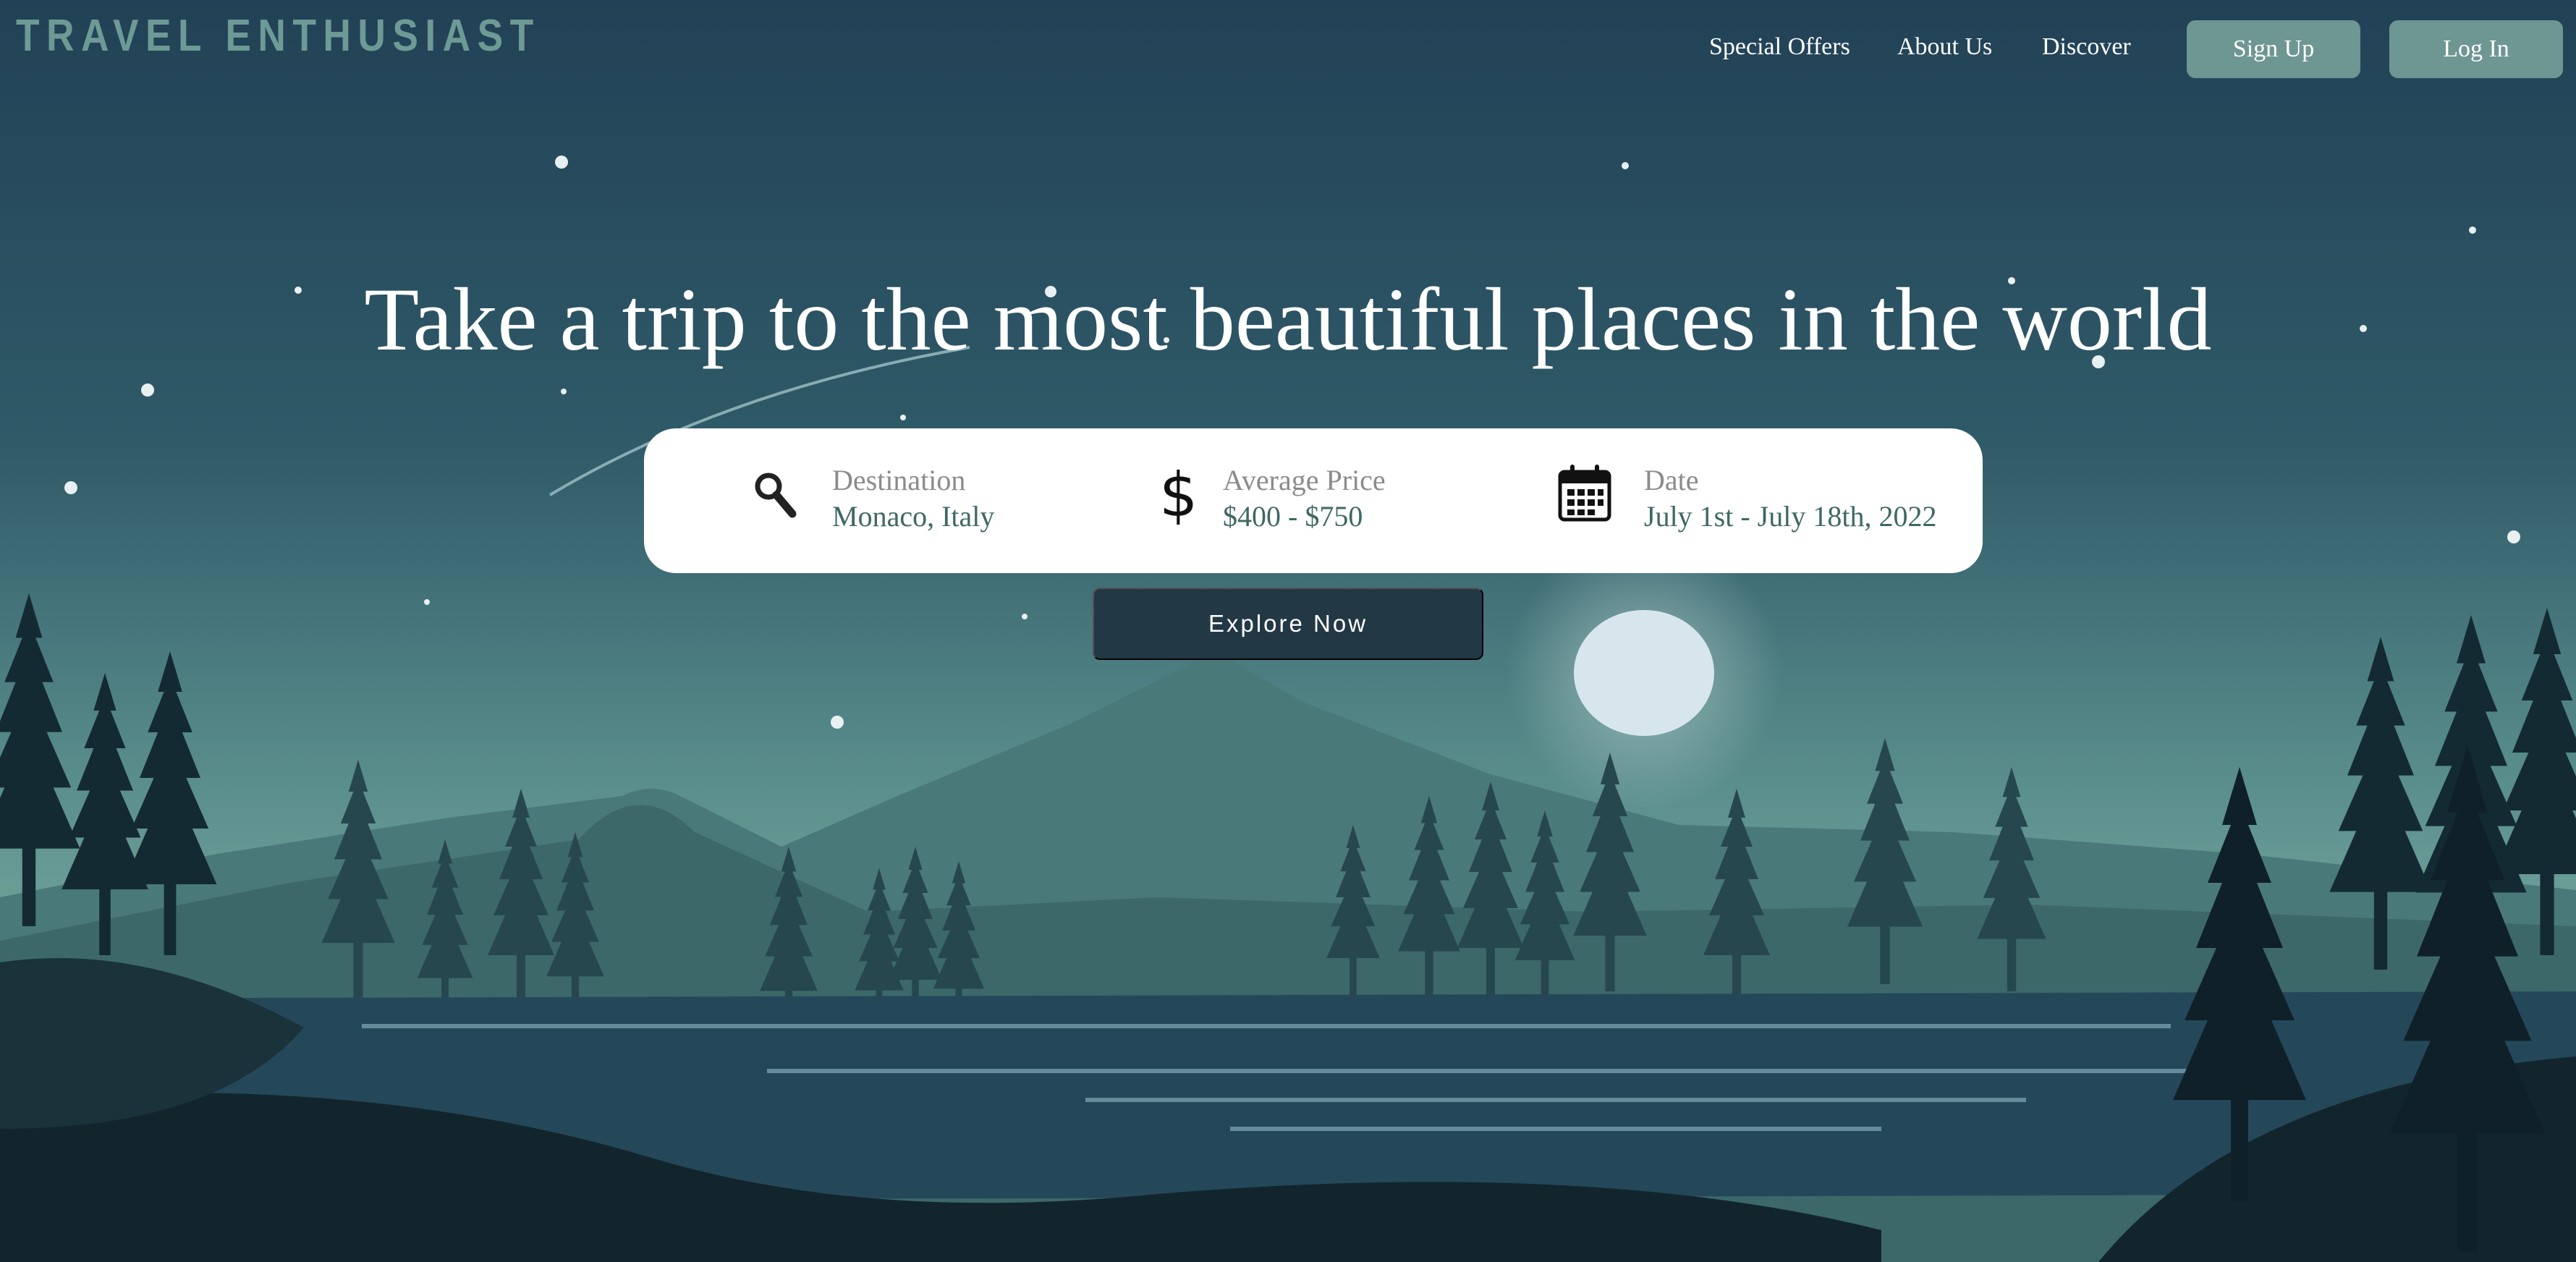 This screenshot has width=2576, height=1262. What do you see at coordinates (1304, 480) in the screenshot?
I see `average-price-label: Average Price` at bounding box center [1304, 480].